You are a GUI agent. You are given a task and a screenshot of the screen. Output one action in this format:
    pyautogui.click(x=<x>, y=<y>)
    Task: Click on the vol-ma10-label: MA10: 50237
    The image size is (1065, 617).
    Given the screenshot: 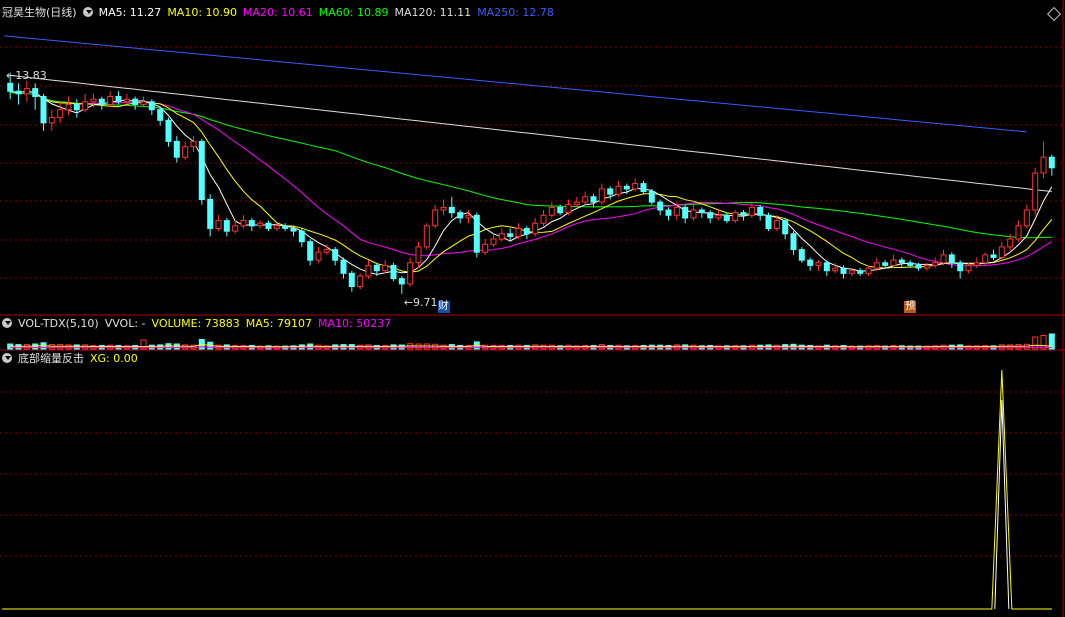 What is the action you would take?
    pyautogui.click(x=355, y=323)
    